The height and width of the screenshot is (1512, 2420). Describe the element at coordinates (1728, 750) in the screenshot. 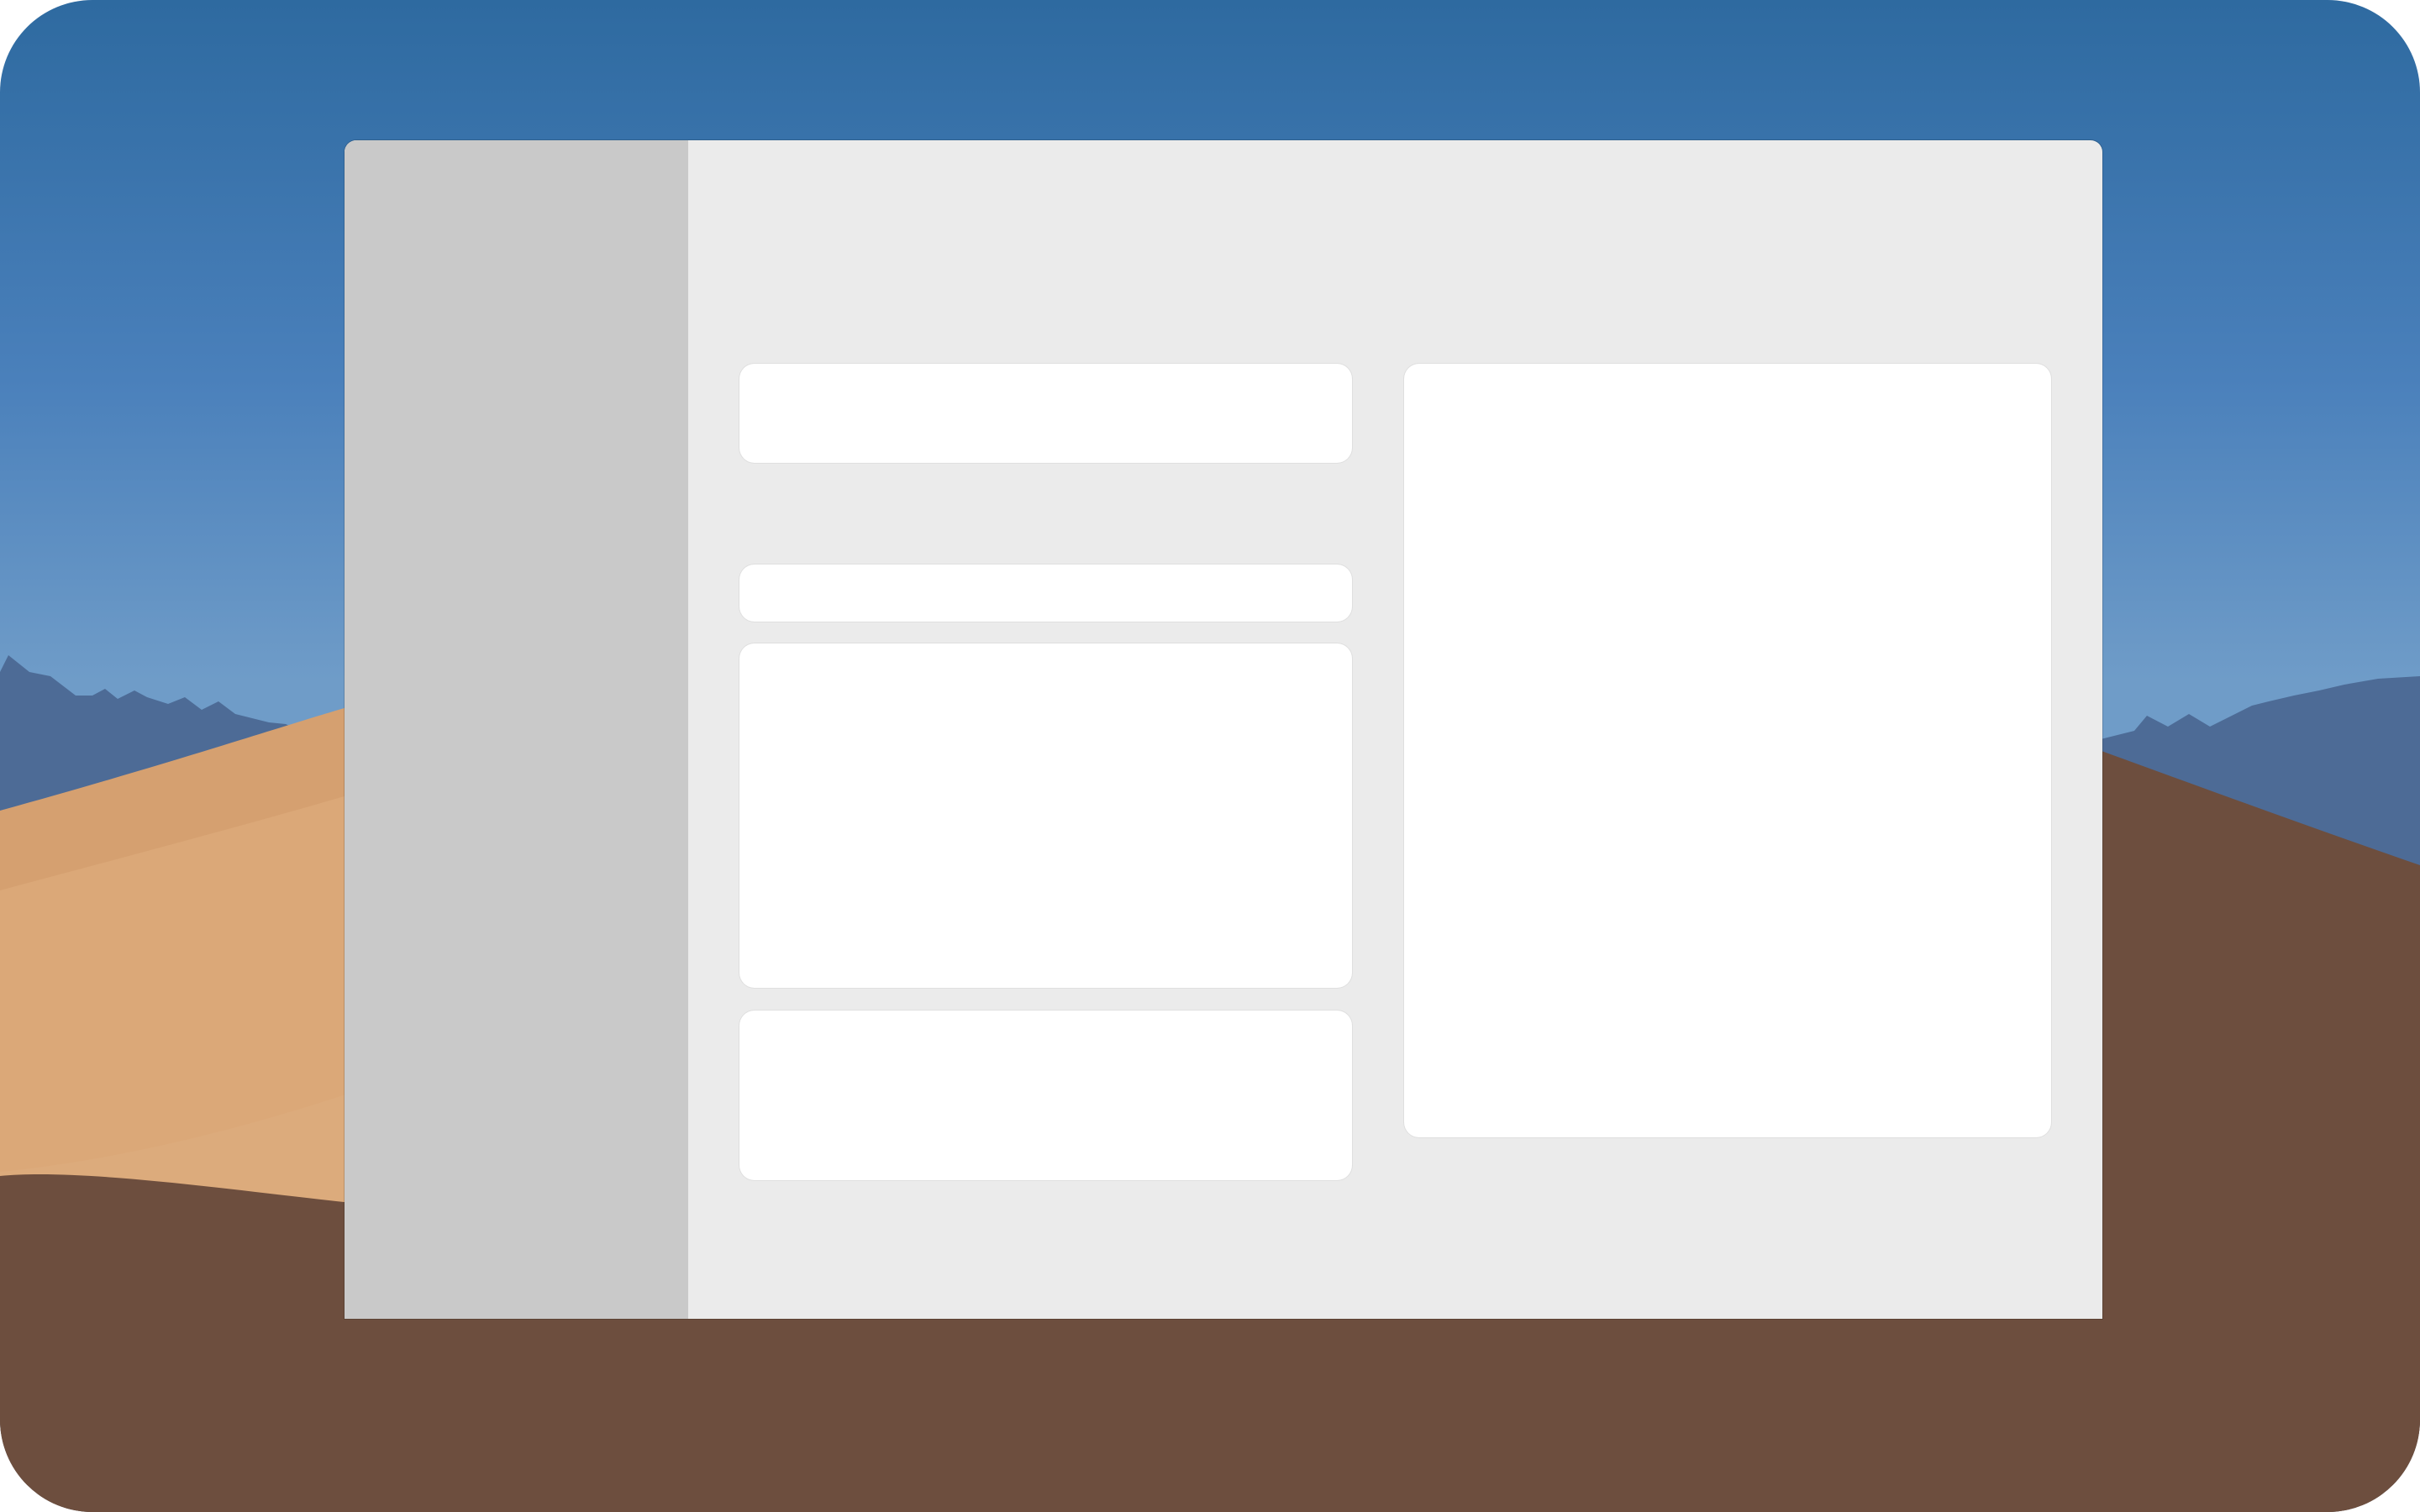

I see `content-card-right` at that location.